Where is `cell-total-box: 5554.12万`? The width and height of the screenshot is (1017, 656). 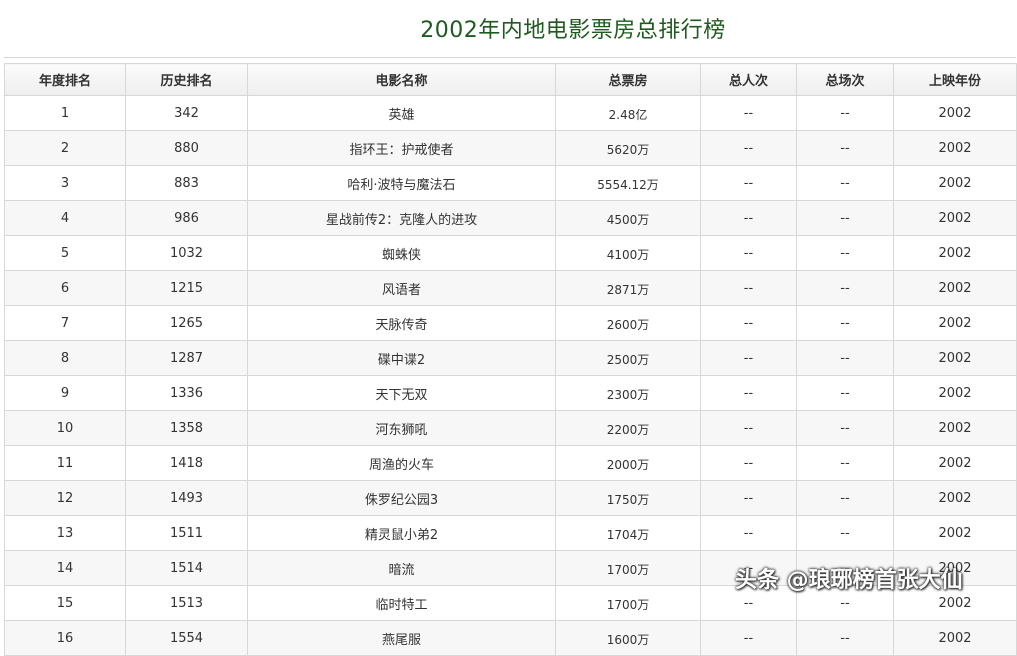
cell-total-box: 5554.12万 is located at coordinates (628, 183).